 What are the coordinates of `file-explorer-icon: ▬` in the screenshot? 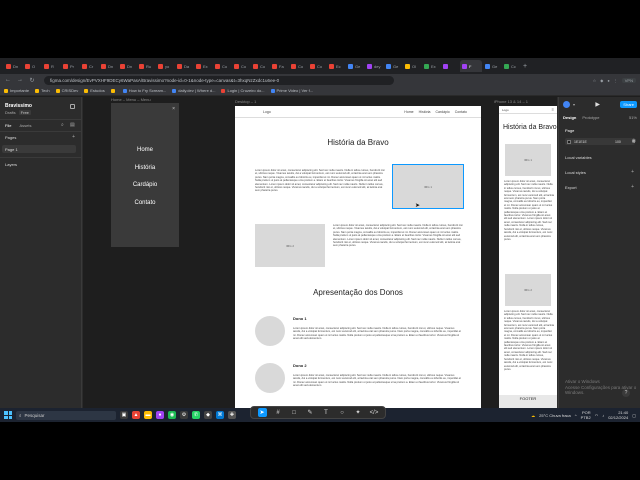 It's located at (148, 415).